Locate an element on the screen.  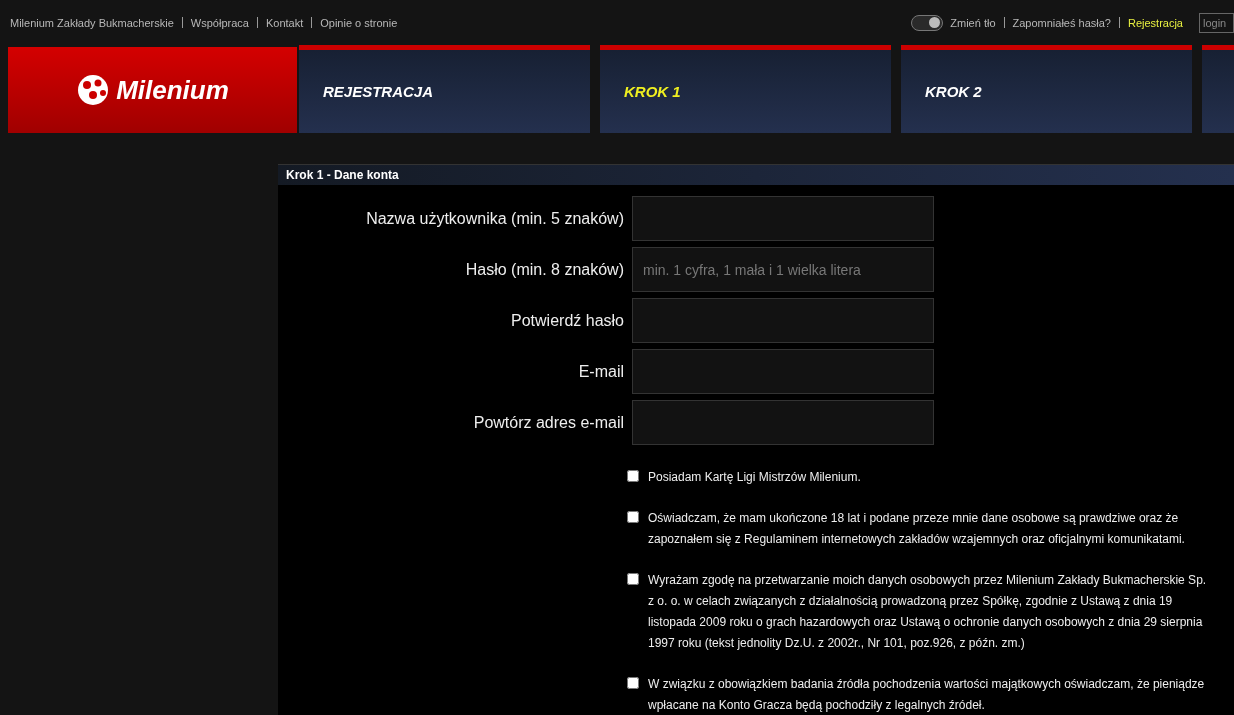
field-label: E-mail is located at coordinates (600, 371).